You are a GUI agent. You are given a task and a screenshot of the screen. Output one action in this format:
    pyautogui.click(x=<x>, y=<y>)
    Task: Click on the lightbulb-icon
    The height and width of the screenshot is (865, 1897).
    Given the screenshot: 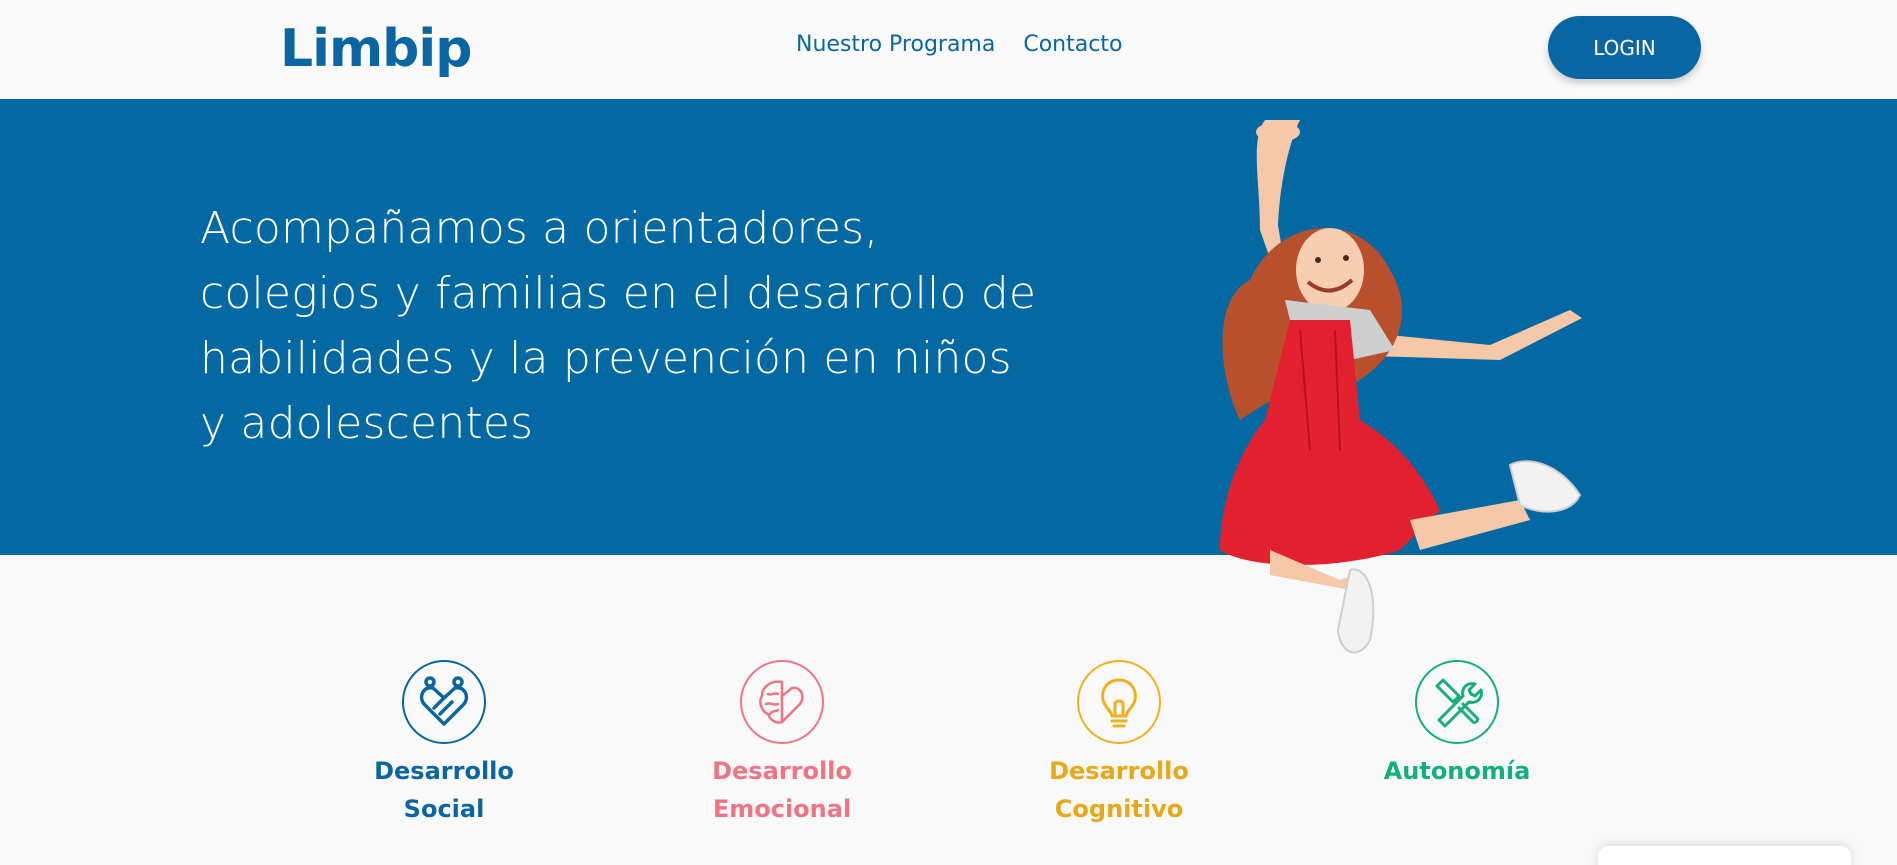 What is the action you would take?
    pyautogui.click(x=1119, y=702)
    